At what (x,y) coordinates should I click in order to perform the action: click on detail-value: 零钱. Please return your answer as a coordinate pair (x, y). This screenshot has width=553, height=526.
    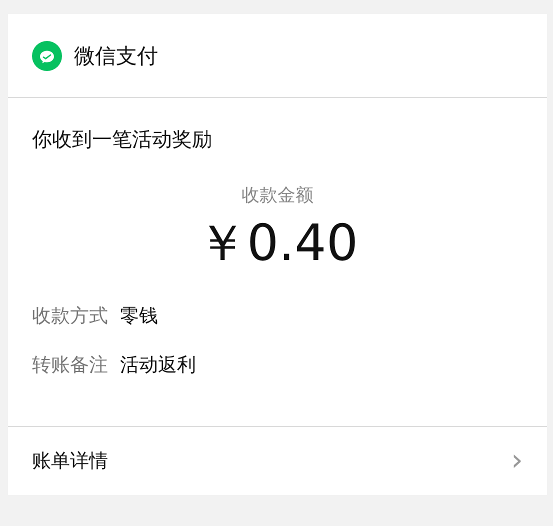
    Looking at the image, I should click on (139, 316).